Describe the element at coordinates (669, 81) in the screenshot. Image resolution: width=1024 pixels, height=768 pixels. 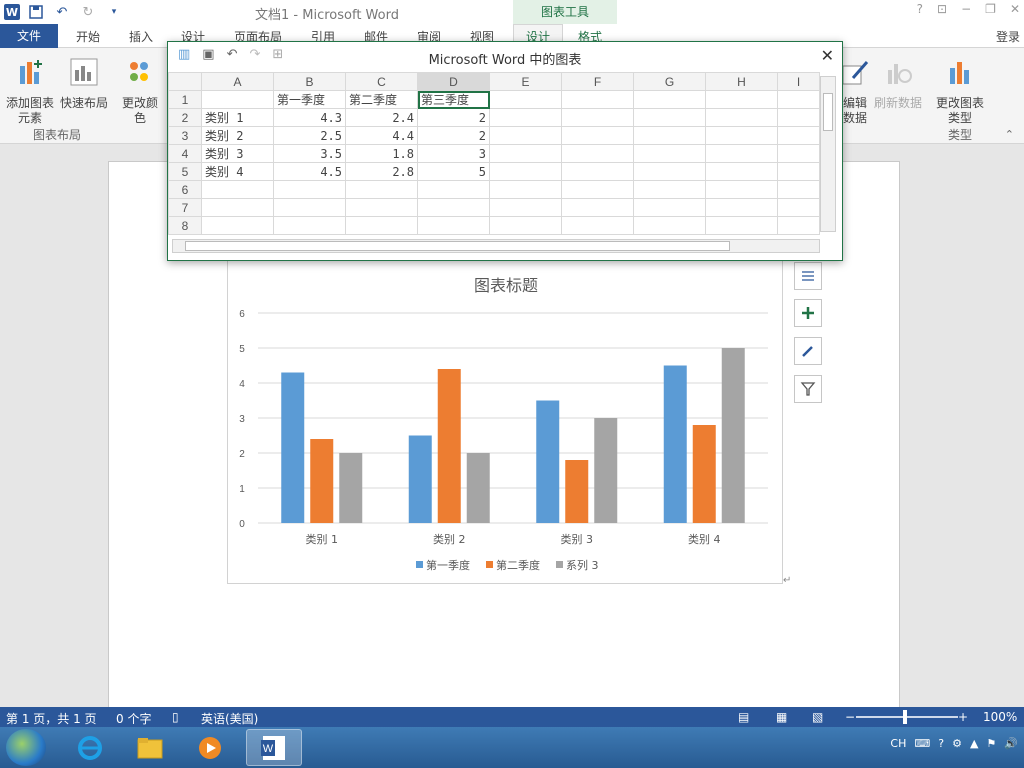
I see `column-header: G` at that location.